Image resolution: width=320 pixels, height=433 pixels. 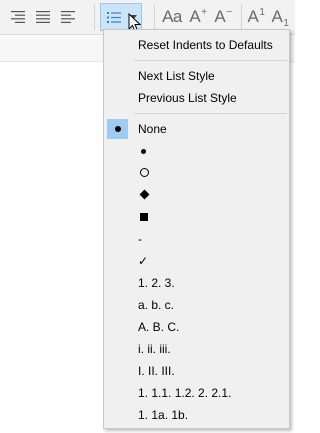 What do you see at coordinates (196, 349) in the screenshot?
I see `menu-item-numbered-lower-roman: i. ii. iii.` at bounding box center [196, 349].